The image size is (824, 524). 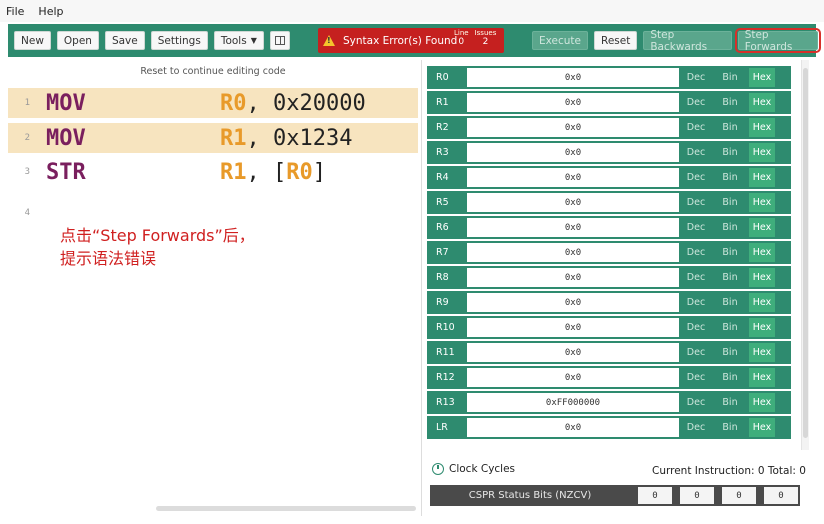 I want to click on step-backwards-button: Step Backwards, so click(x=687, y=41).